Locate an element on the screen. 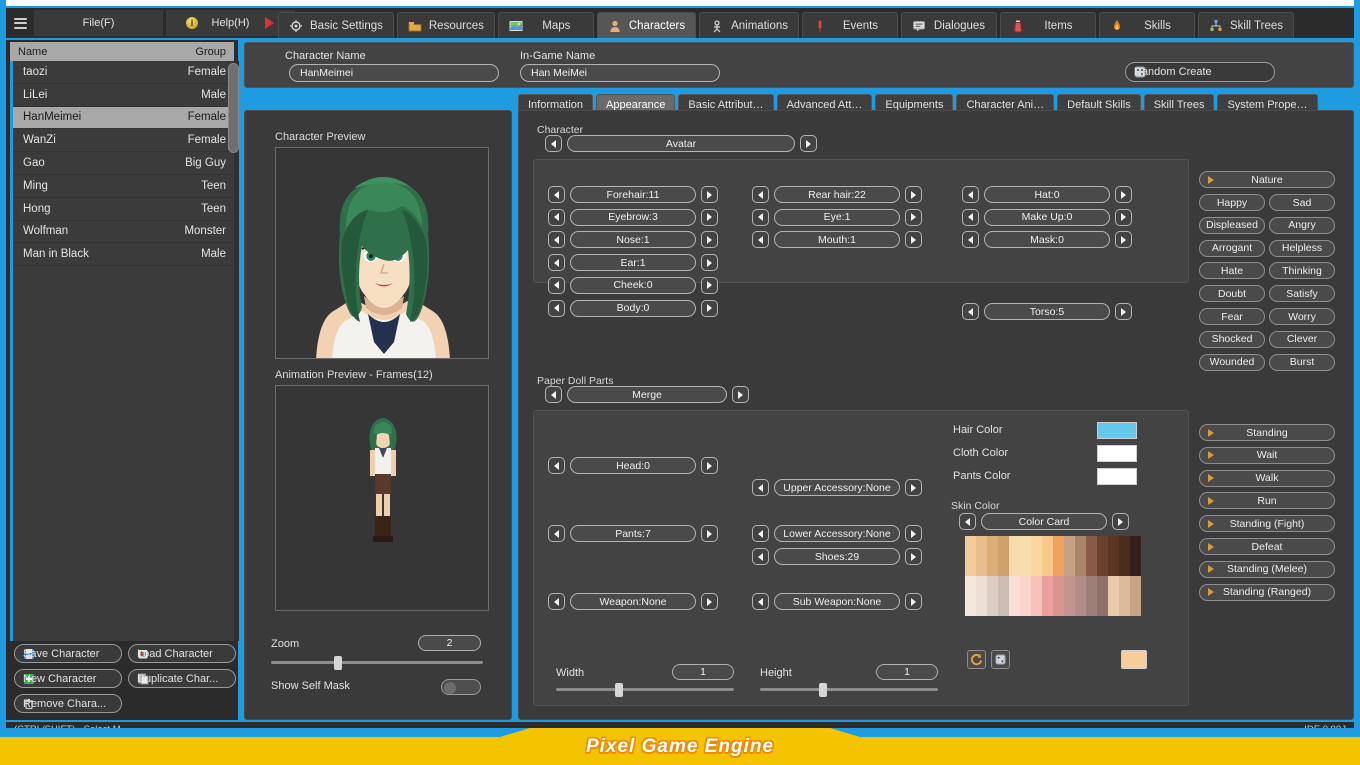 The width and height of the screenshot is (1360, 765). char-part-a0-prev-button is located at coordinates (556, 194).